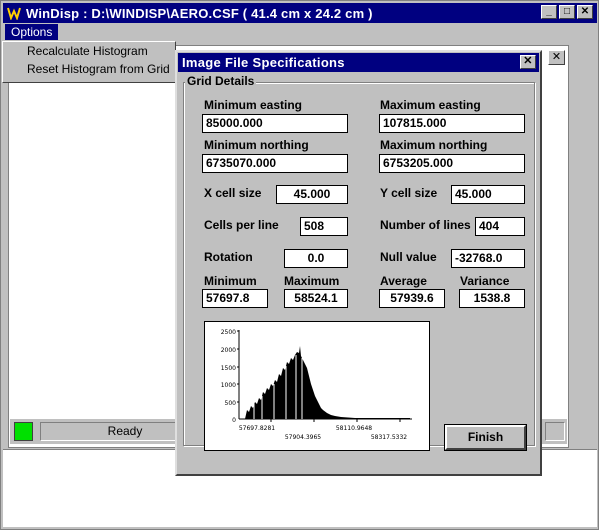  I want to click on min-easting-label: Minimum easting, so click(253, 105).